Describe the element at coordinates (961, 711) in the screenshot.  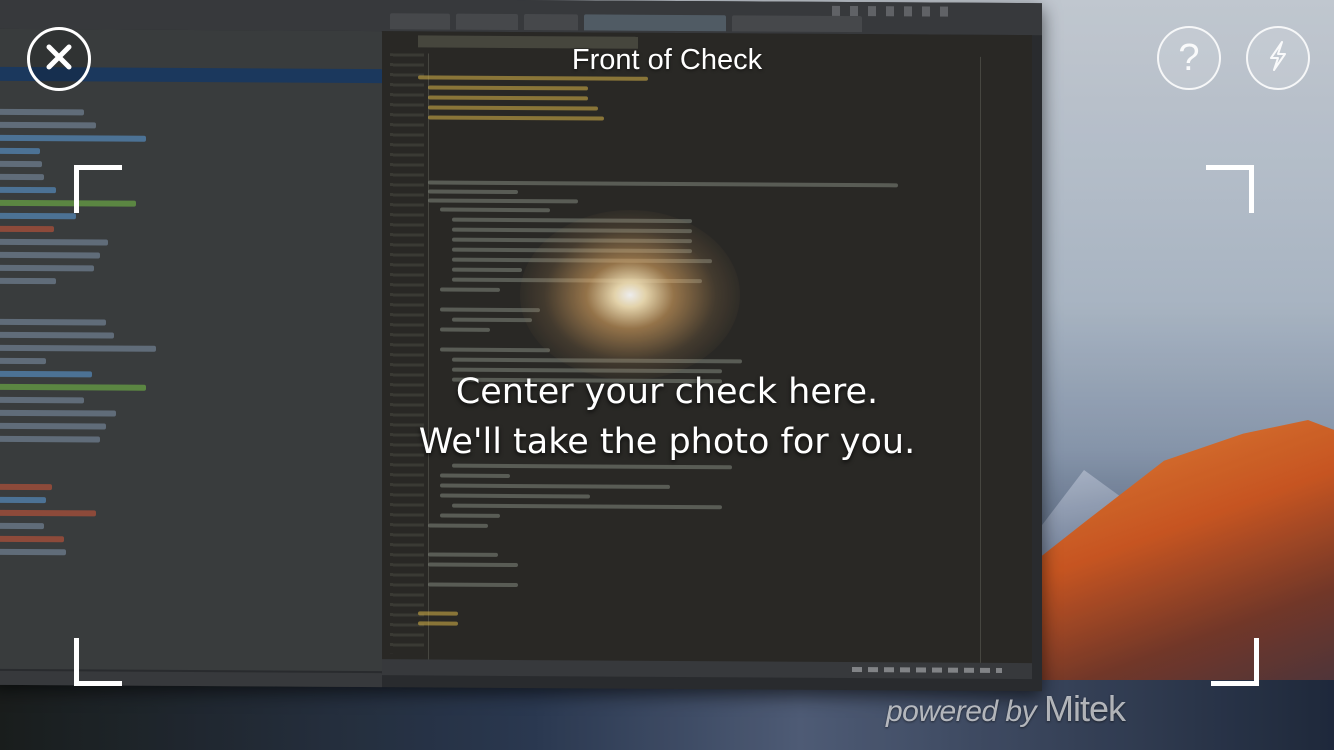
I see `powered-by-prefix: powered by` at that location.